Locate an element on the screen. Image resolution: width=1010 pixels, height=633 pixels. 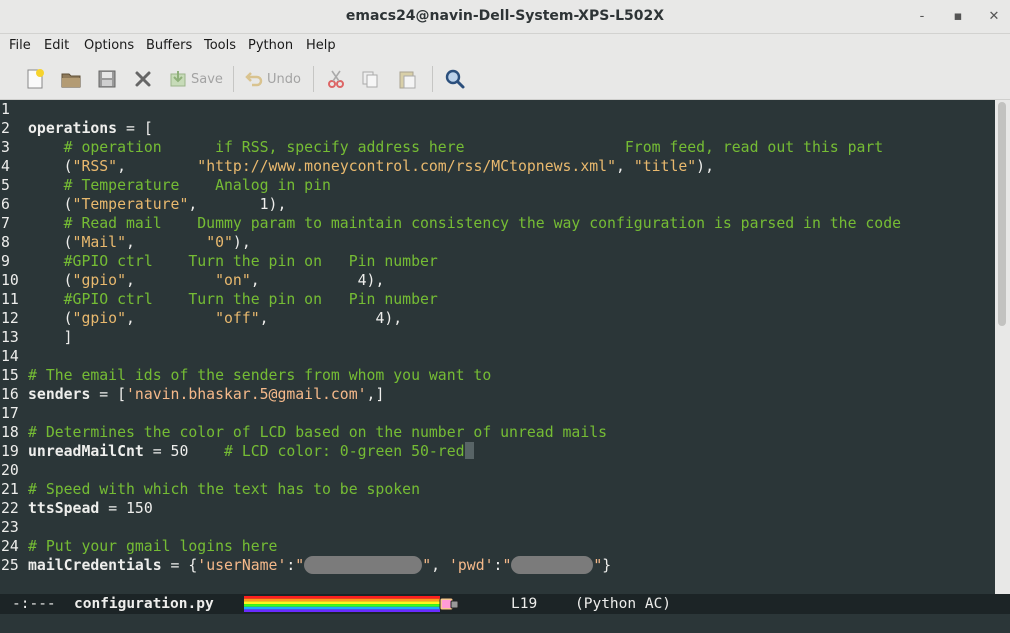
menu-tools: Tools is located at coordinates (220, 45).